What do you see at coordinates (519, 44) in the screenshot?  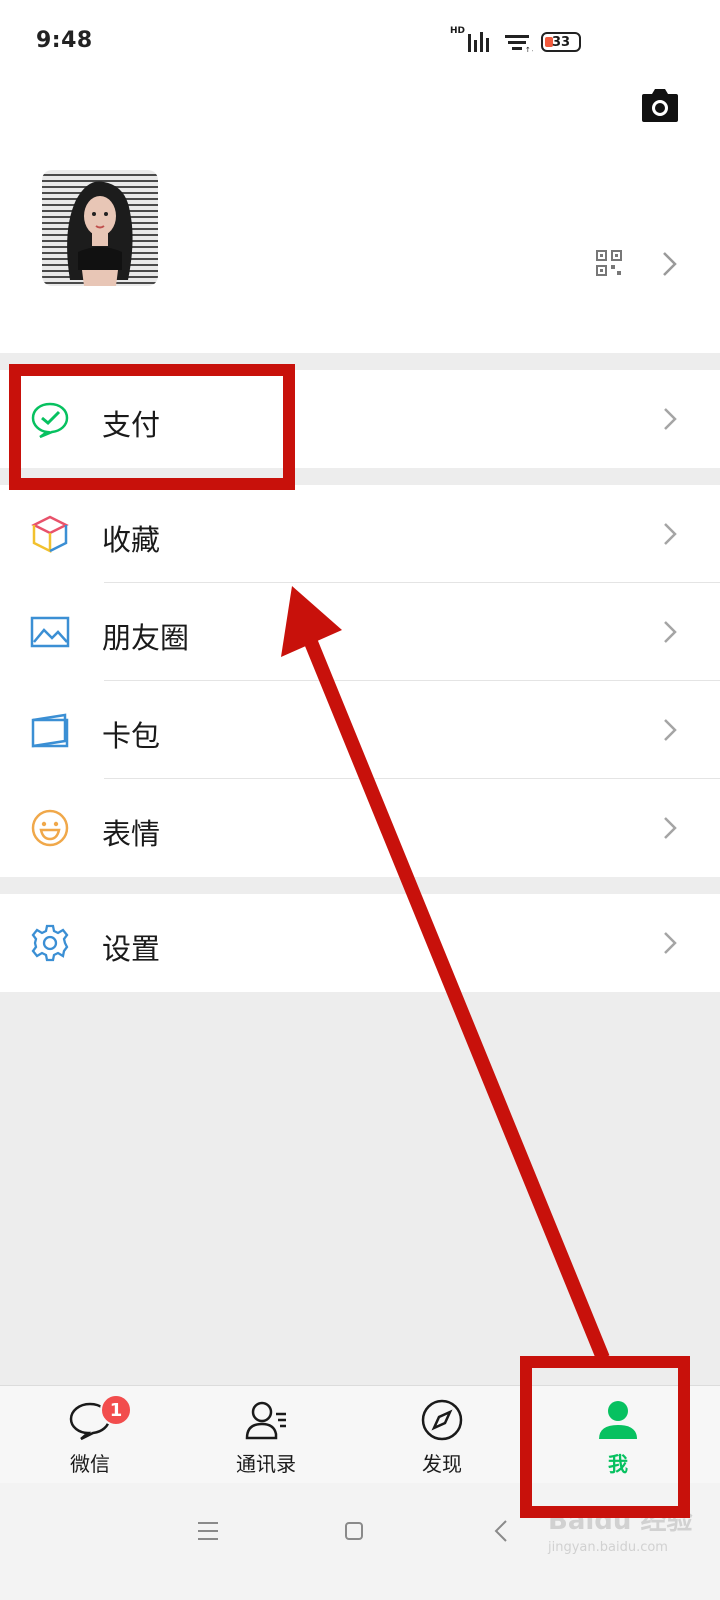 I see `wifi-icon: ↑↓` at bounding box center [519, 44].